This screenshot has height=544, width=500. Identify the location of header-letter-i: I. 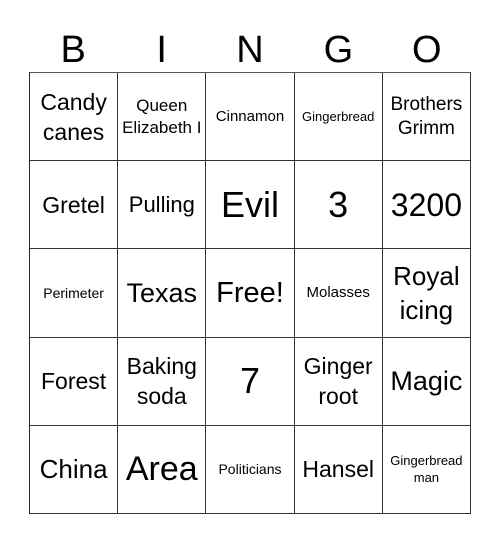
(161, 50).